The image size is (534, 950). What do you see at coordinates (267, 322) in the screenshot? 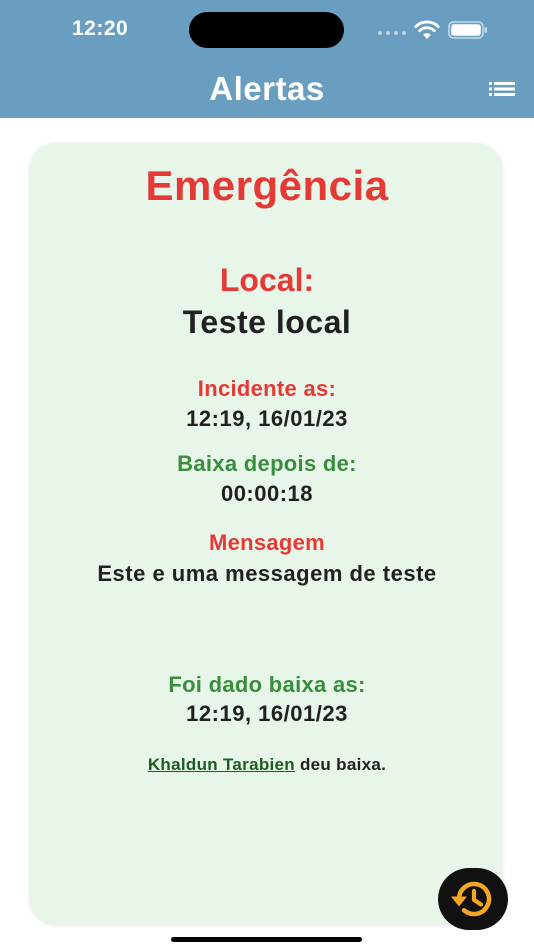
I see `location-value: Teste local` at bounding box center [267, 322].